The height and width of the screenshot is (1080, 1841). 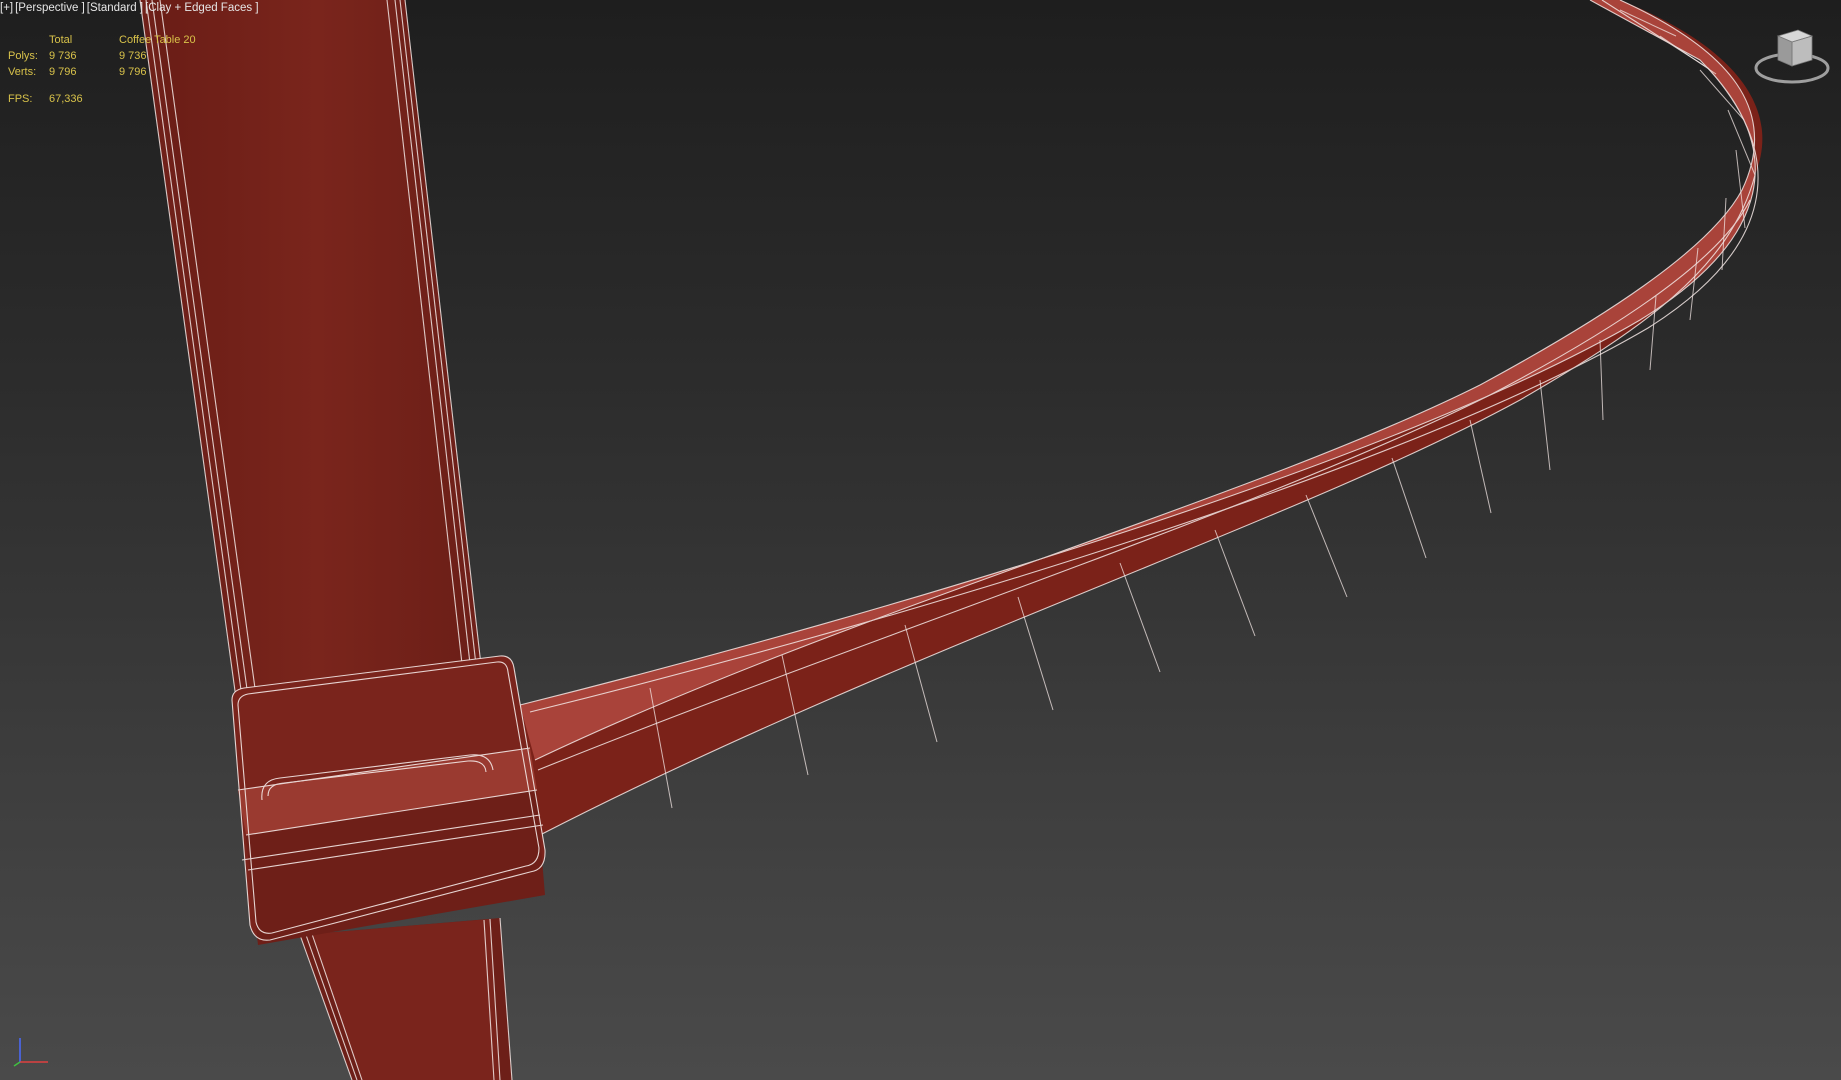 I want to click on stats-header-total: Total, so click(x=61, y=40).